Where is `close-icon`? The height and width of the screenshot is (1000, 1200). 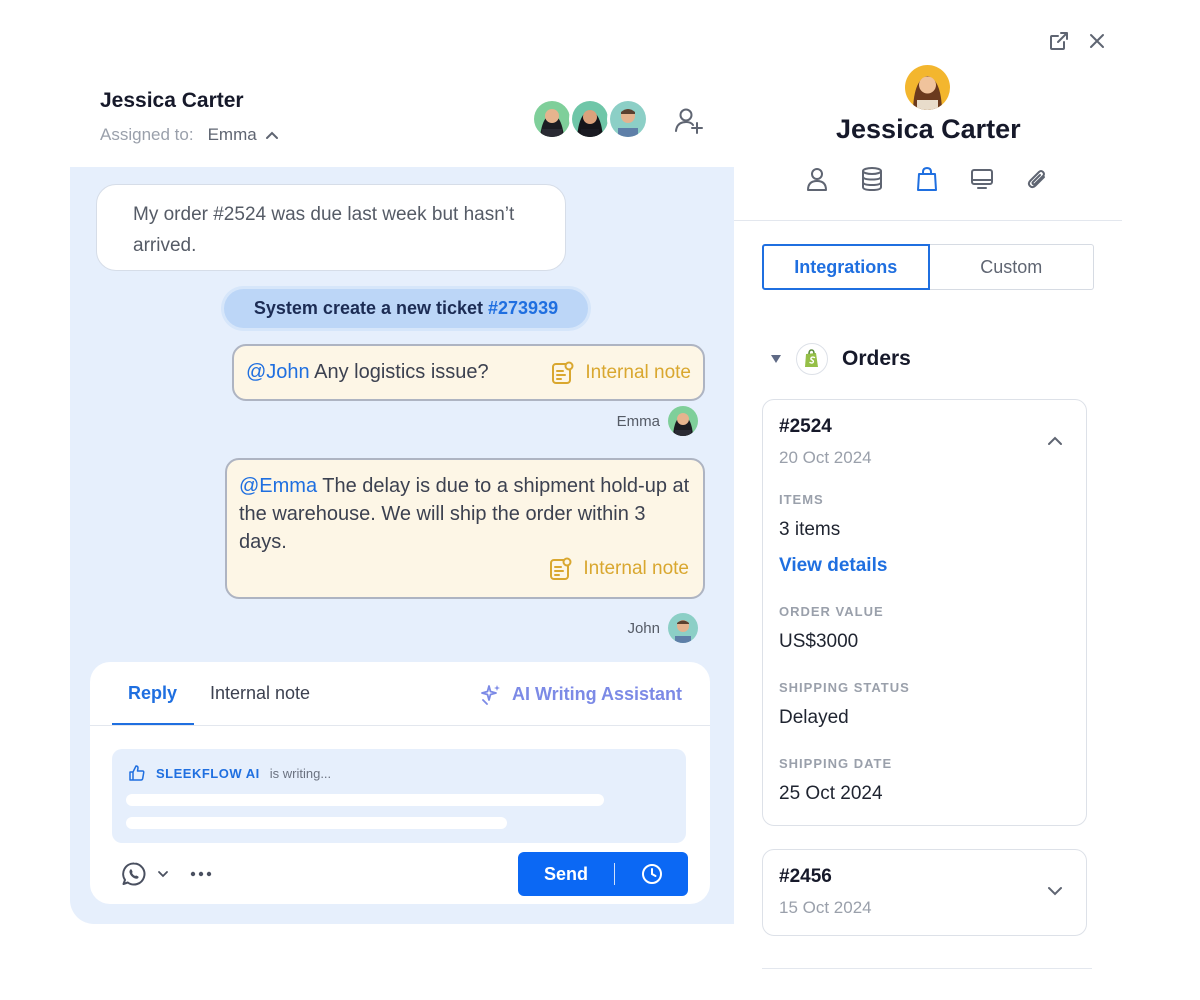
close-icon is located at coordinates (1097, 41).